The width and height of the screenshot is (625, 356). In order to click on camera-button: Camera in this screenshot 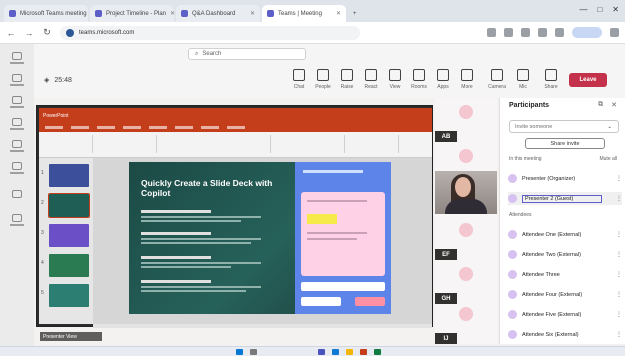, I will do `click(497, 81)`.